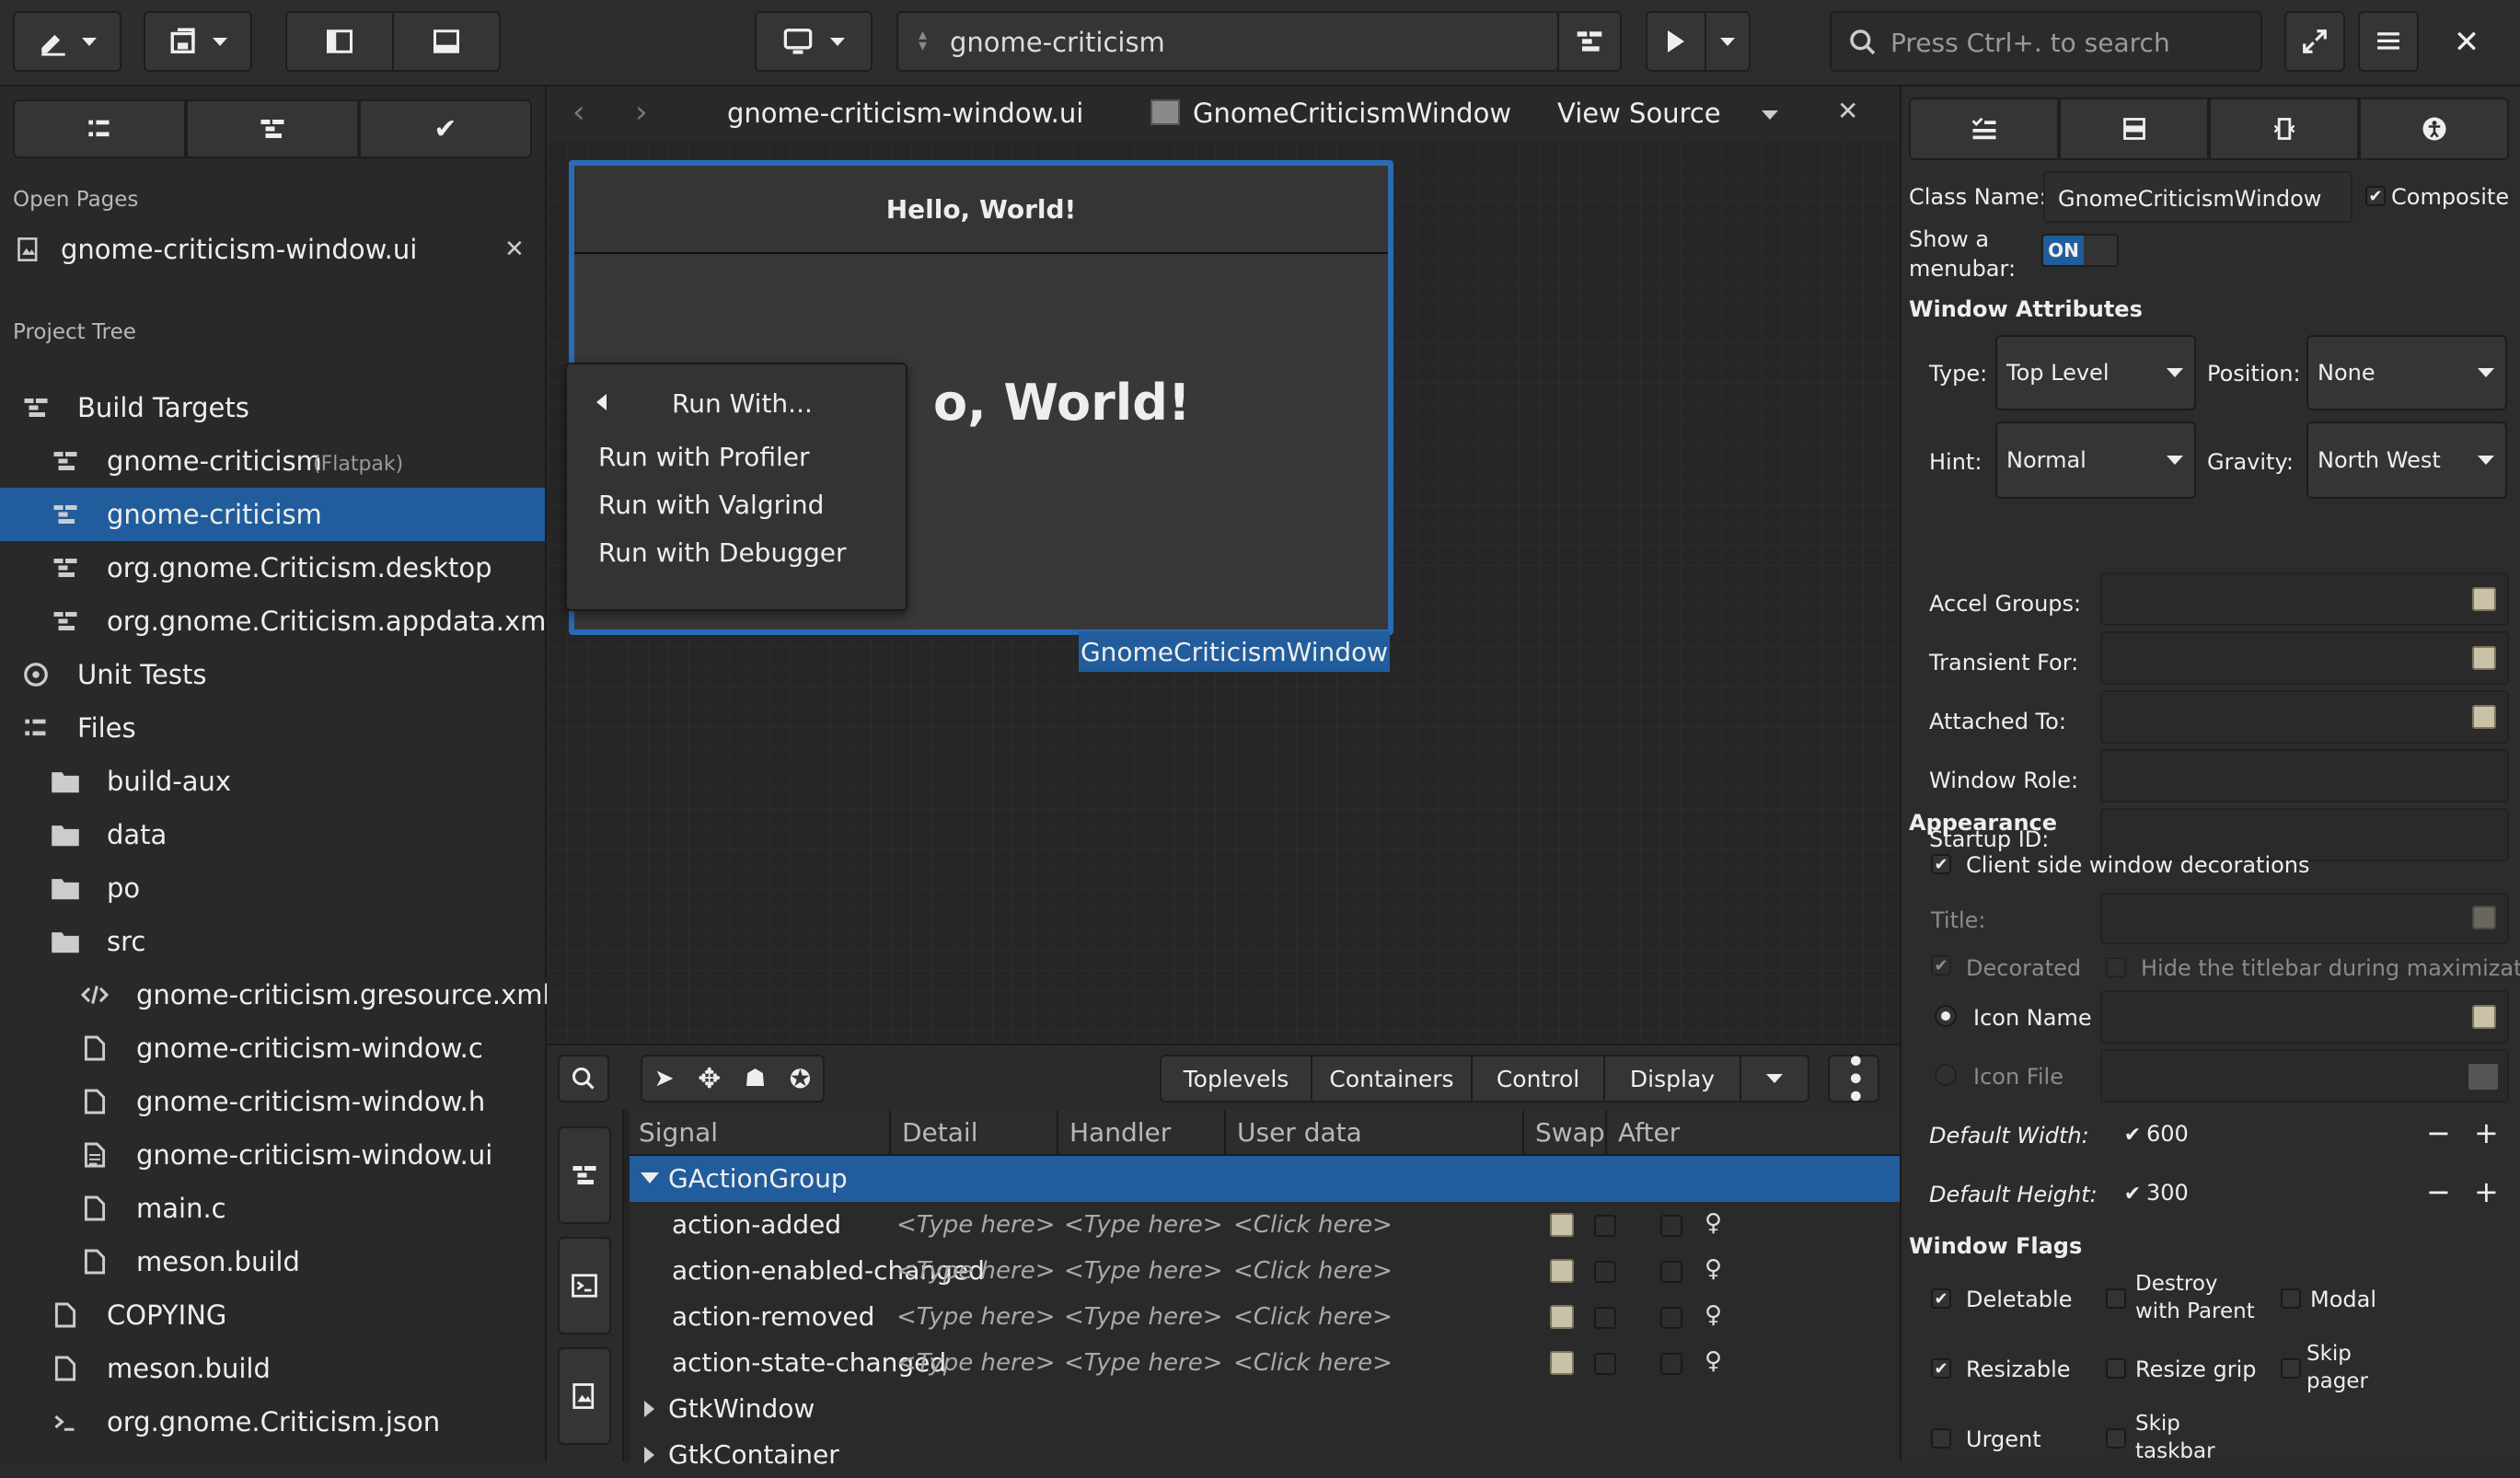 This screenshot has height=1478, width=2520. I want to click on col-after: After, so click(1649, 1133).